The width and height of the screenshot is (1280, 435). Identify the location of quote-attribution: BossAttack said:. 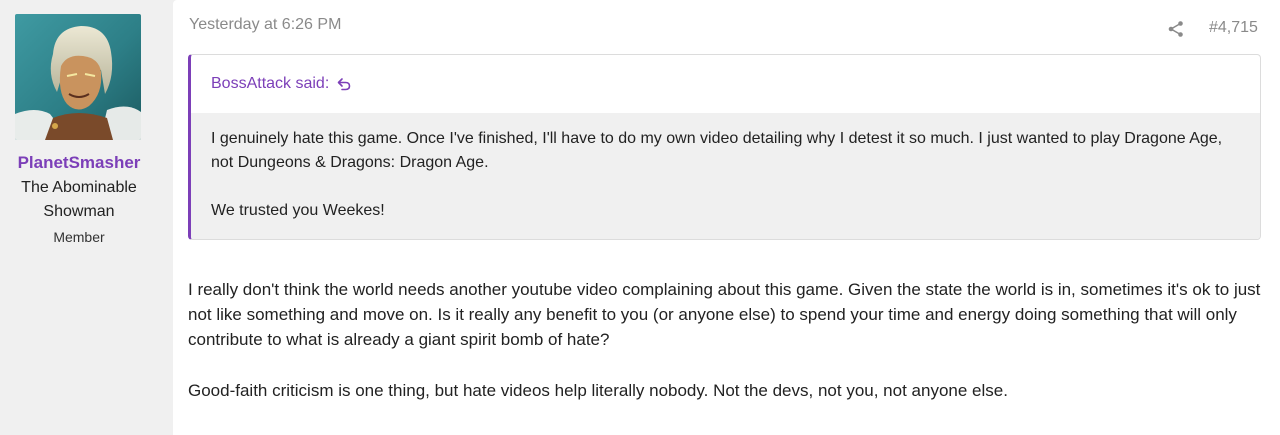
(270, 84).